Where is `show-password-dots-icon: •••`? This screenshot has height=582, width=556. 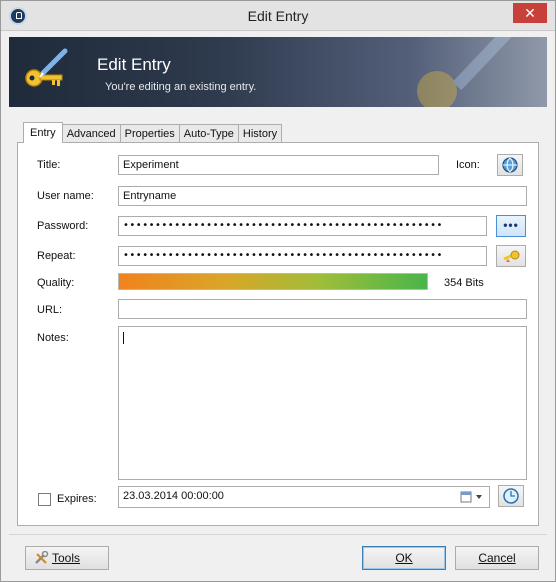 show-password-dots-icon: ••• is located at coordinates (511, 225).